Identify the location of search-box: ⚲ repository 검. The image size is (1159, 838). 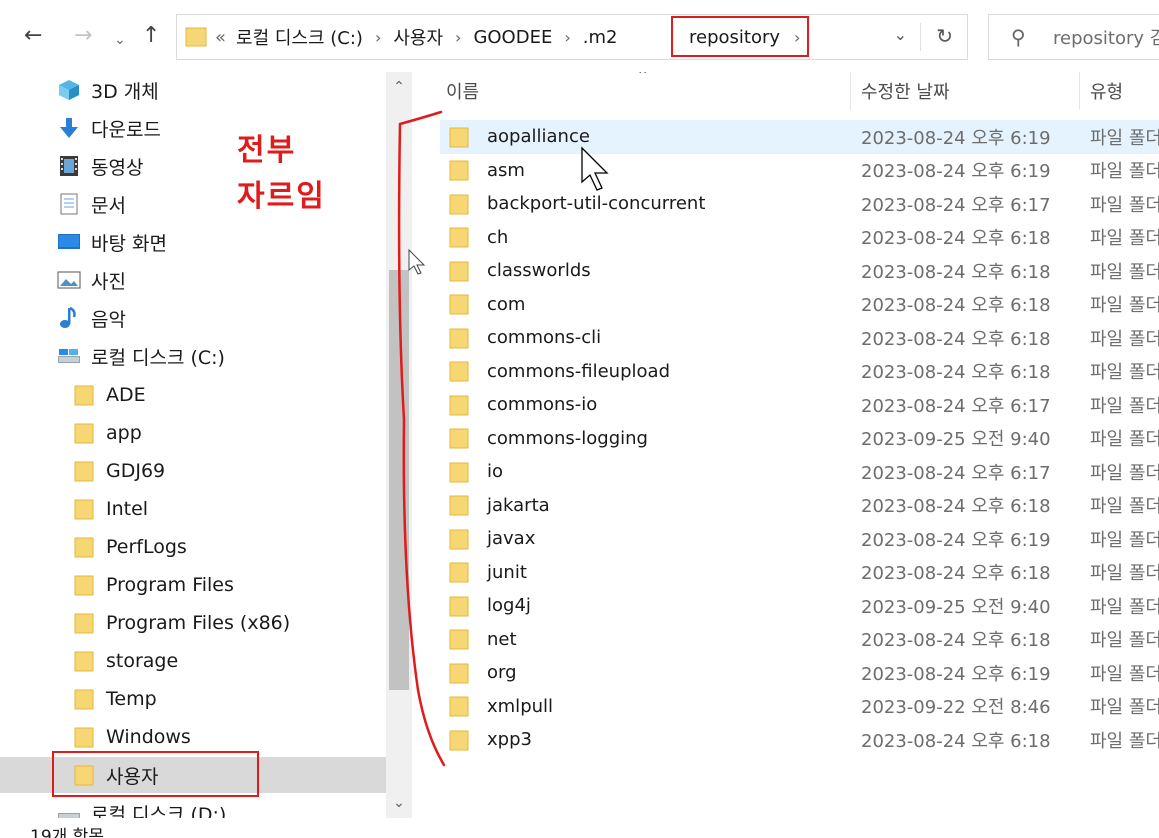
(1073, 37).